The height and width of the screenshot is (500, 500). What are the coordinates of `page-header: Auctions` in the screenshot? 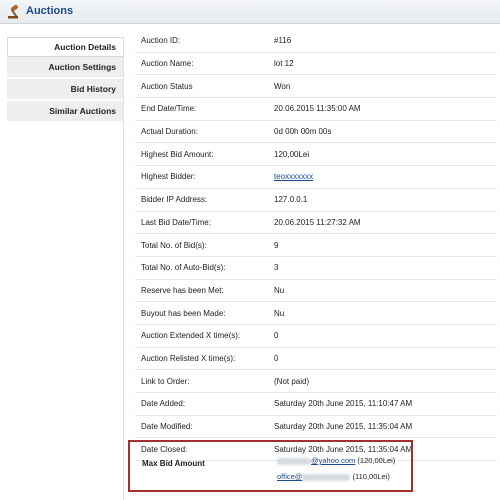 It's located at (250, 12).